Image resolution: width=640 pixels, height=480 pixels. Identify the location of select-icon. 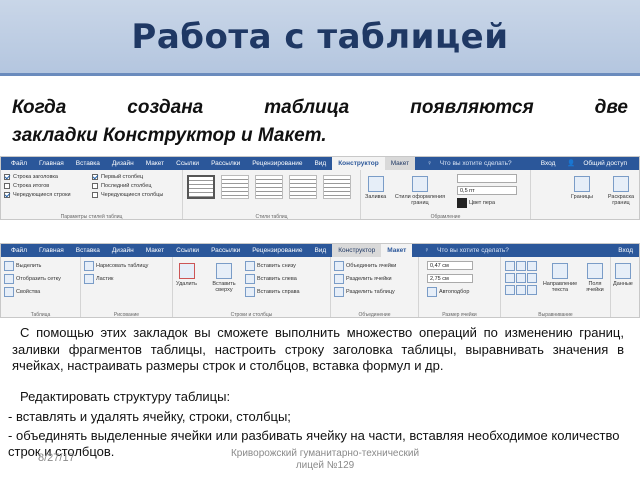
(9, 266).